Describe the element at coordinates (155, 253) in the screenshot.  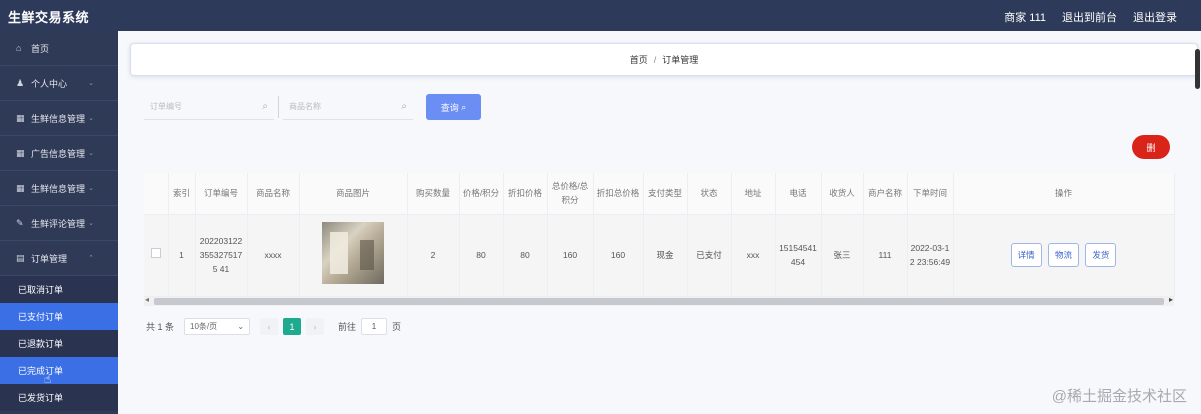
I see `row-checkbox` at that location.